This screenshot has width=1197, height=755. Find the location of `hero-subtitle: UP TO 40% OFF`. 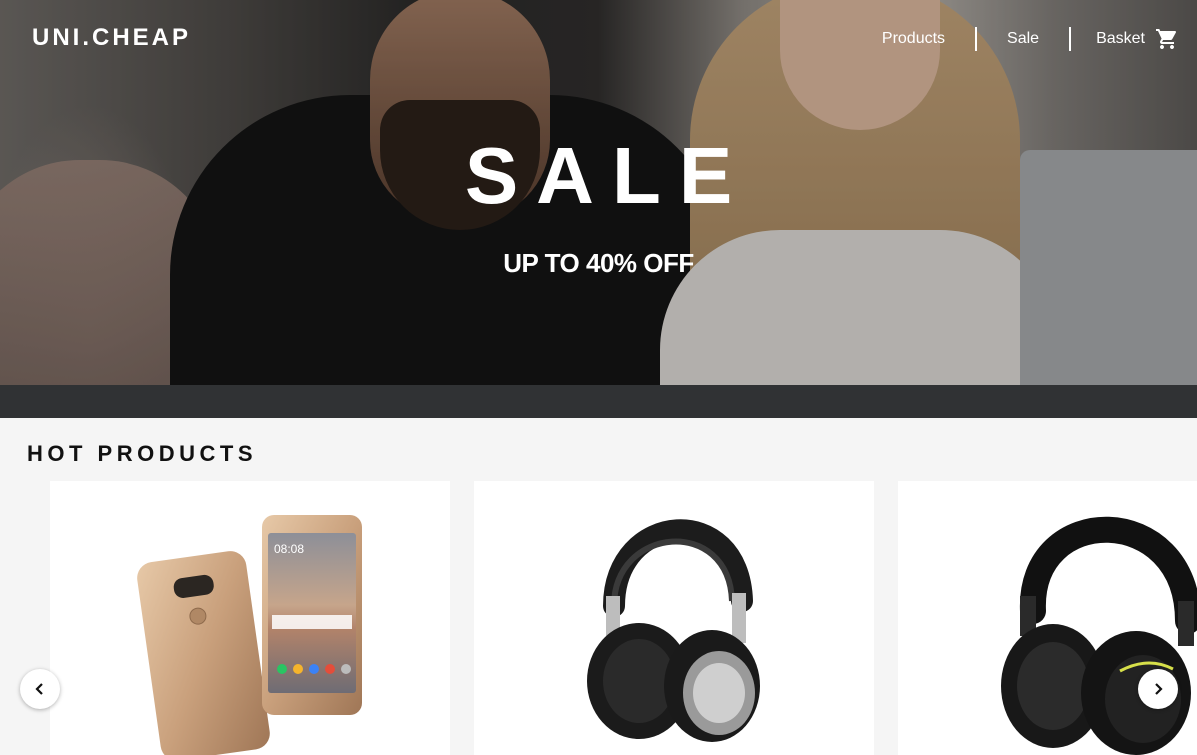

hero-subtitle: UP TO 40% OFF is located at coordinates (598, 263).